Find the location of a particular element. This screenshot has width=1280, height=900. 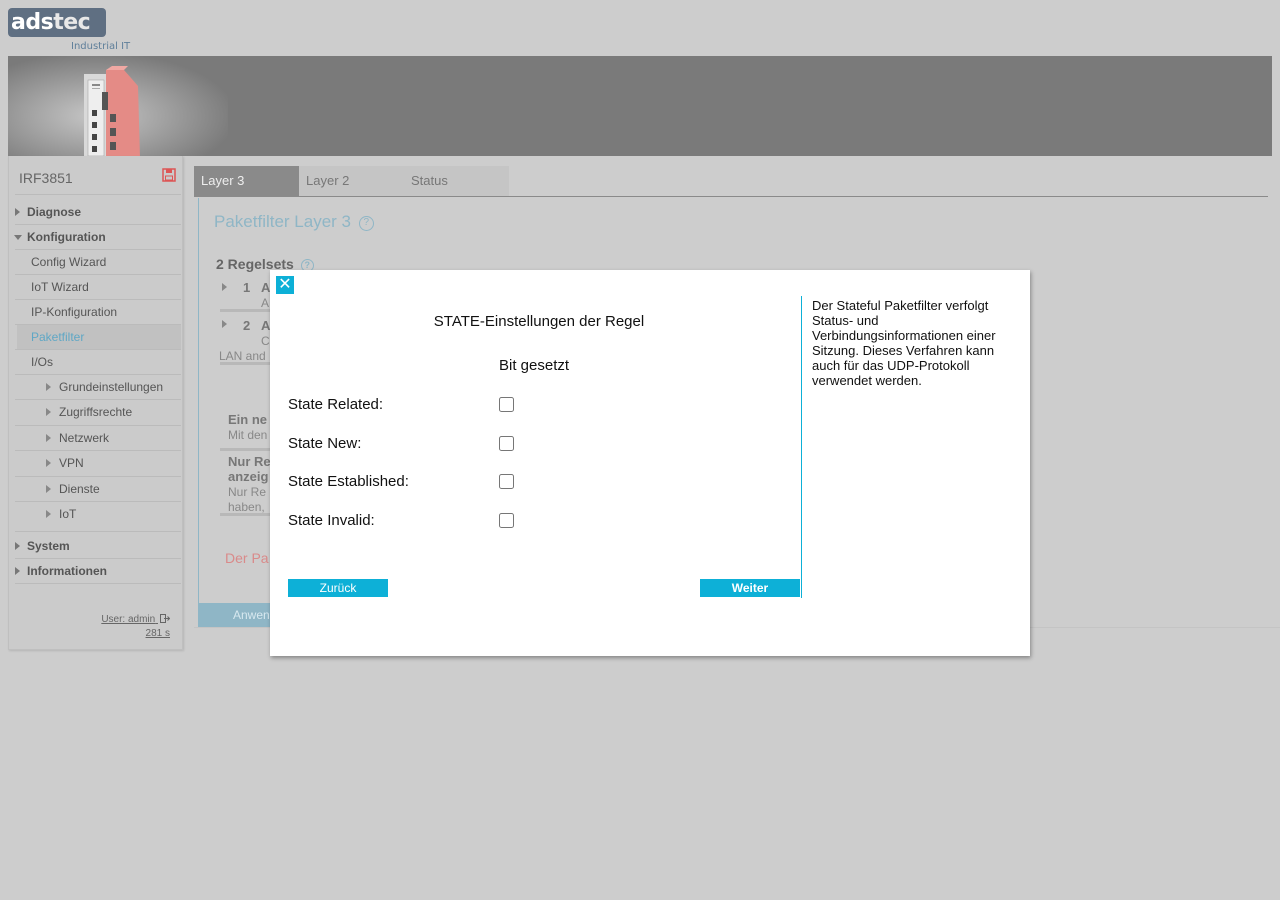

sidebar-item-label: Diagnose is located at coordinates (54, 212).